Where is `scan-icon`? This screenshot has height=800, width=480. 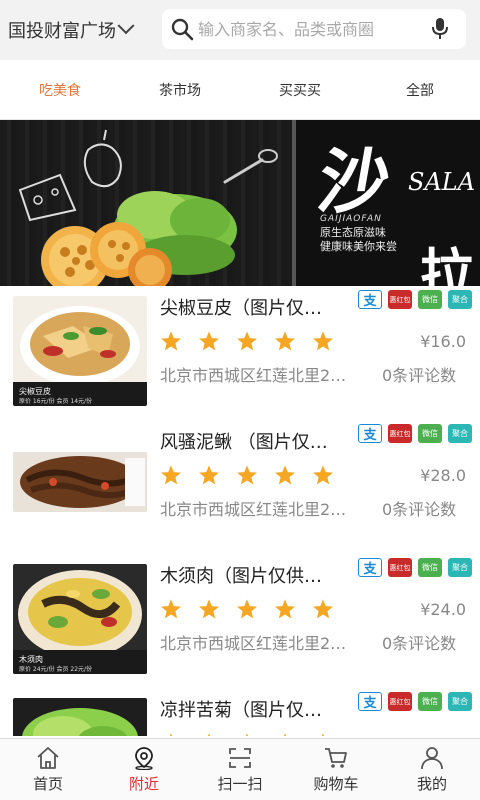 scan-icon is located at coordinates (240, 757).